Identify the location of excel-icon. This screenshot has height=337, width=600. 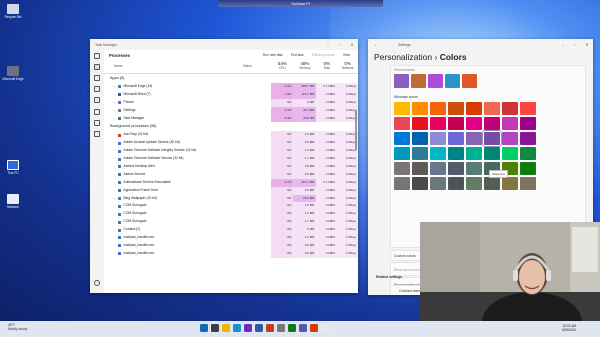
(292, 328).